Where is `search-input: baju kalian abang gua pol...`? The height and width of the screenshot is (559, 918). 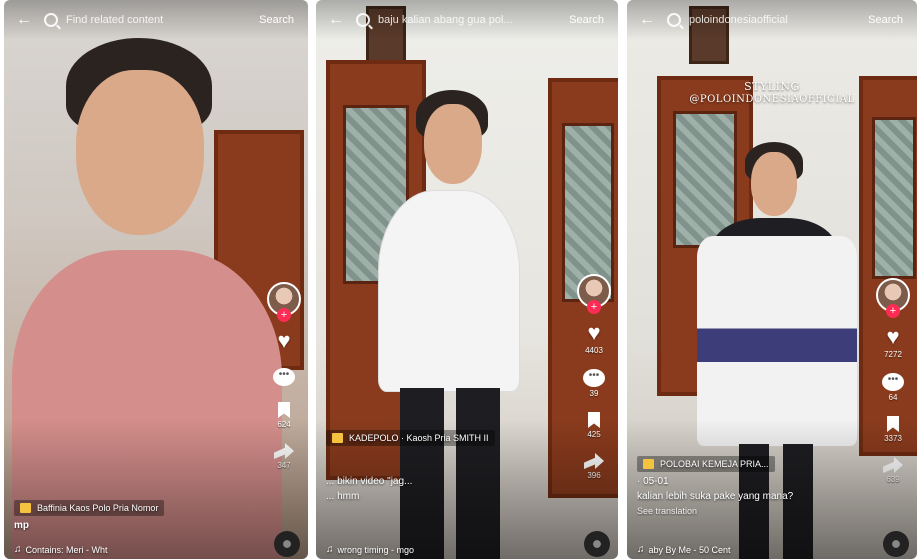
search-input: baju kalian abang gua pol... is located at coordinates (458, 20).